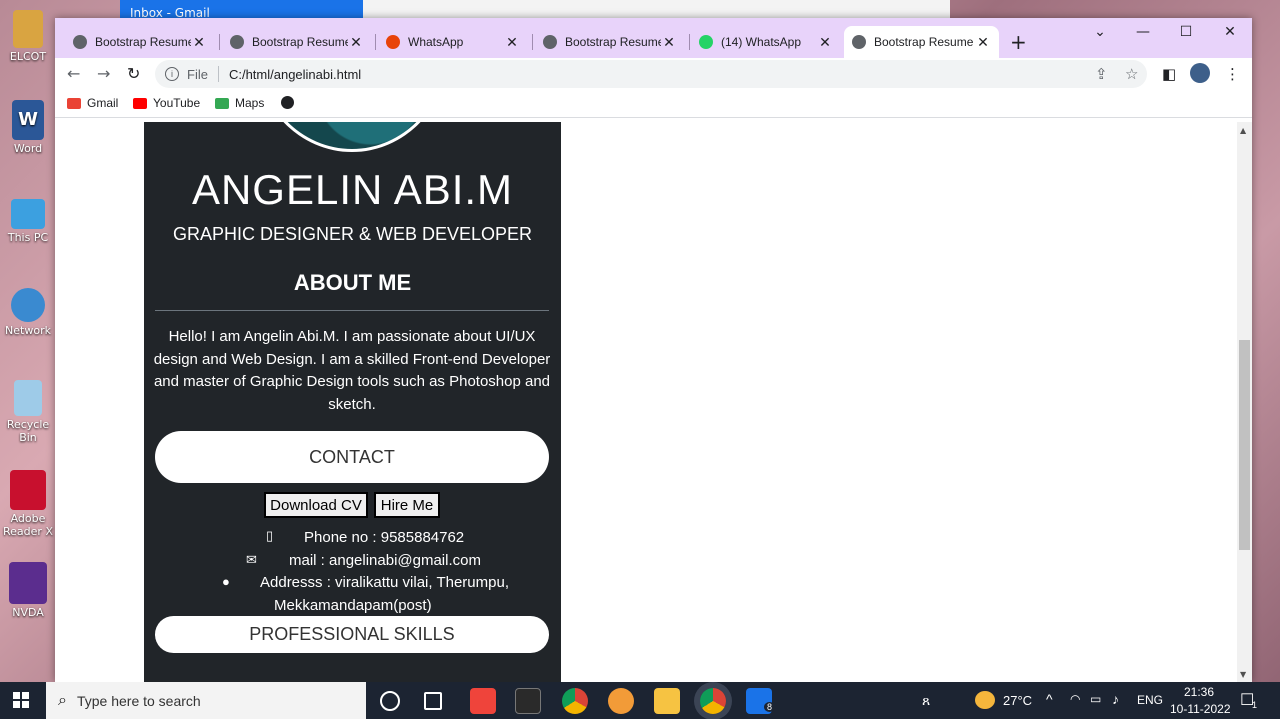  Describe the element at coordinates (766, 42) in the screenshot. I see `tab-whatsapp-14: (14) WhatsApp ✕` at that location.